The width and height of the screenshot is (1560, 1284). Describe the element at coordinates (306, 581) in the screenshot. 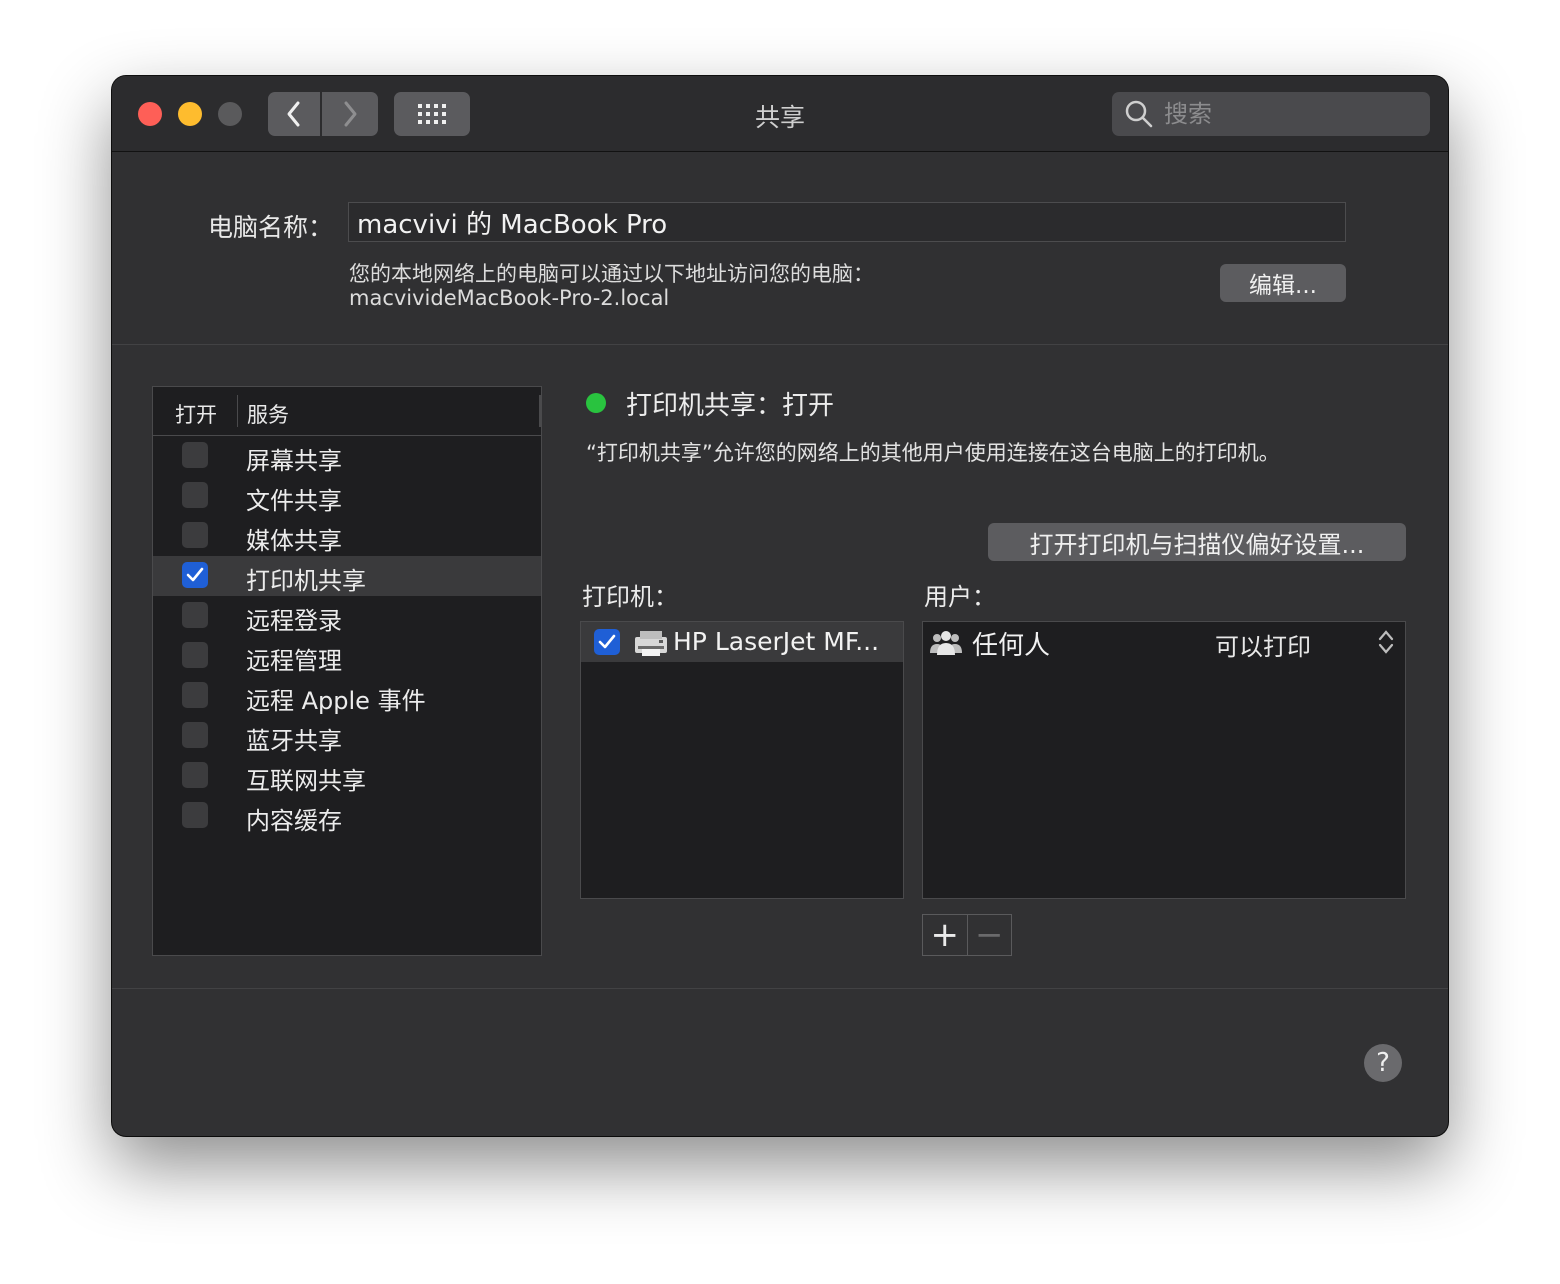

I see `service-label: 打印机共享` at that location.